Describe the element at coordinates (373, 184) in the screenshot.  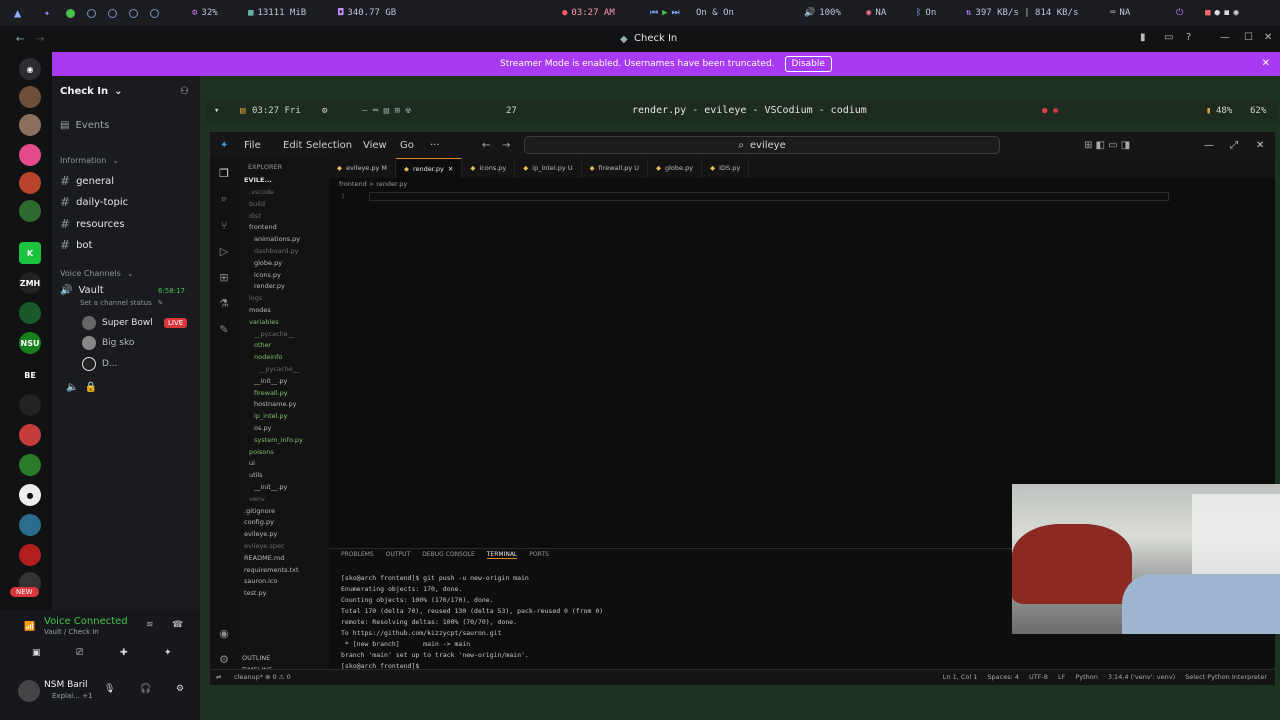
I see `breadcrumb: frontend > render.py` at that location.